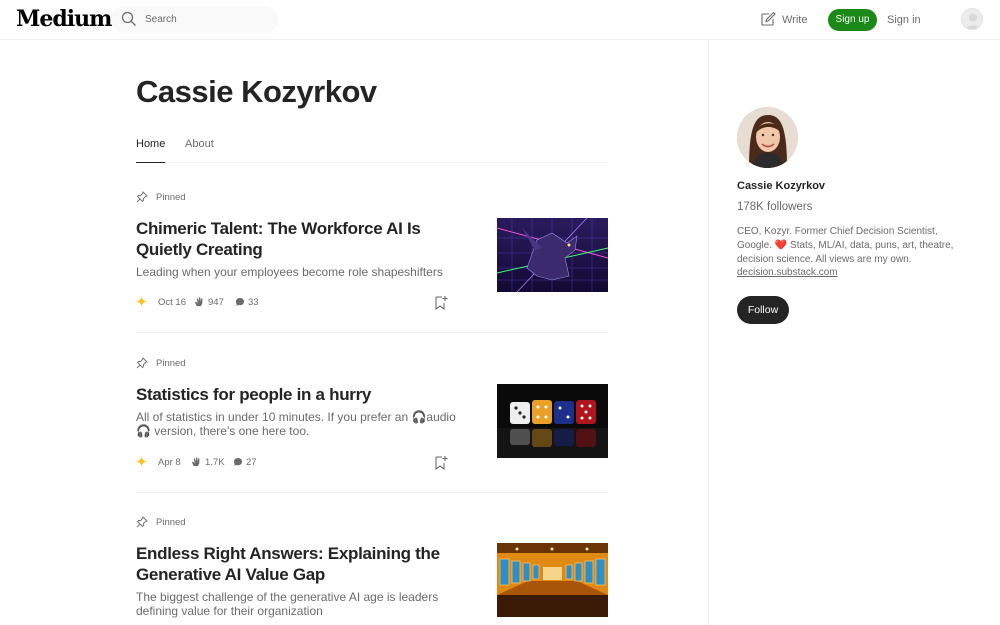 The width and height of the screenshot is (1000, 625). I want to click on griffin-synthwave-image, so click(552, 255).